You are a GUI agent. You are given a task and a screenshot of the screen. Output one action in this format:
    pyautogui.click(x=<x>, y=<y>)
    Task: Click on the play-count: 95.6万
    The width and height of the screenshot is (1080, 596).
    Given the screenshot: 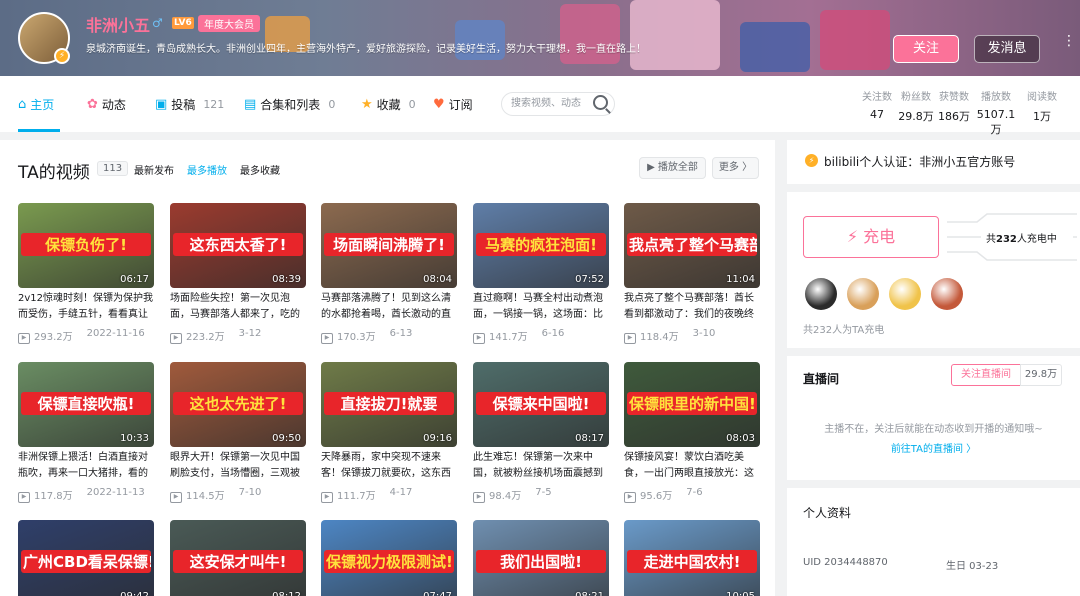 What is the action you would take?
    pyautogui.click(x=648, y=495)
    